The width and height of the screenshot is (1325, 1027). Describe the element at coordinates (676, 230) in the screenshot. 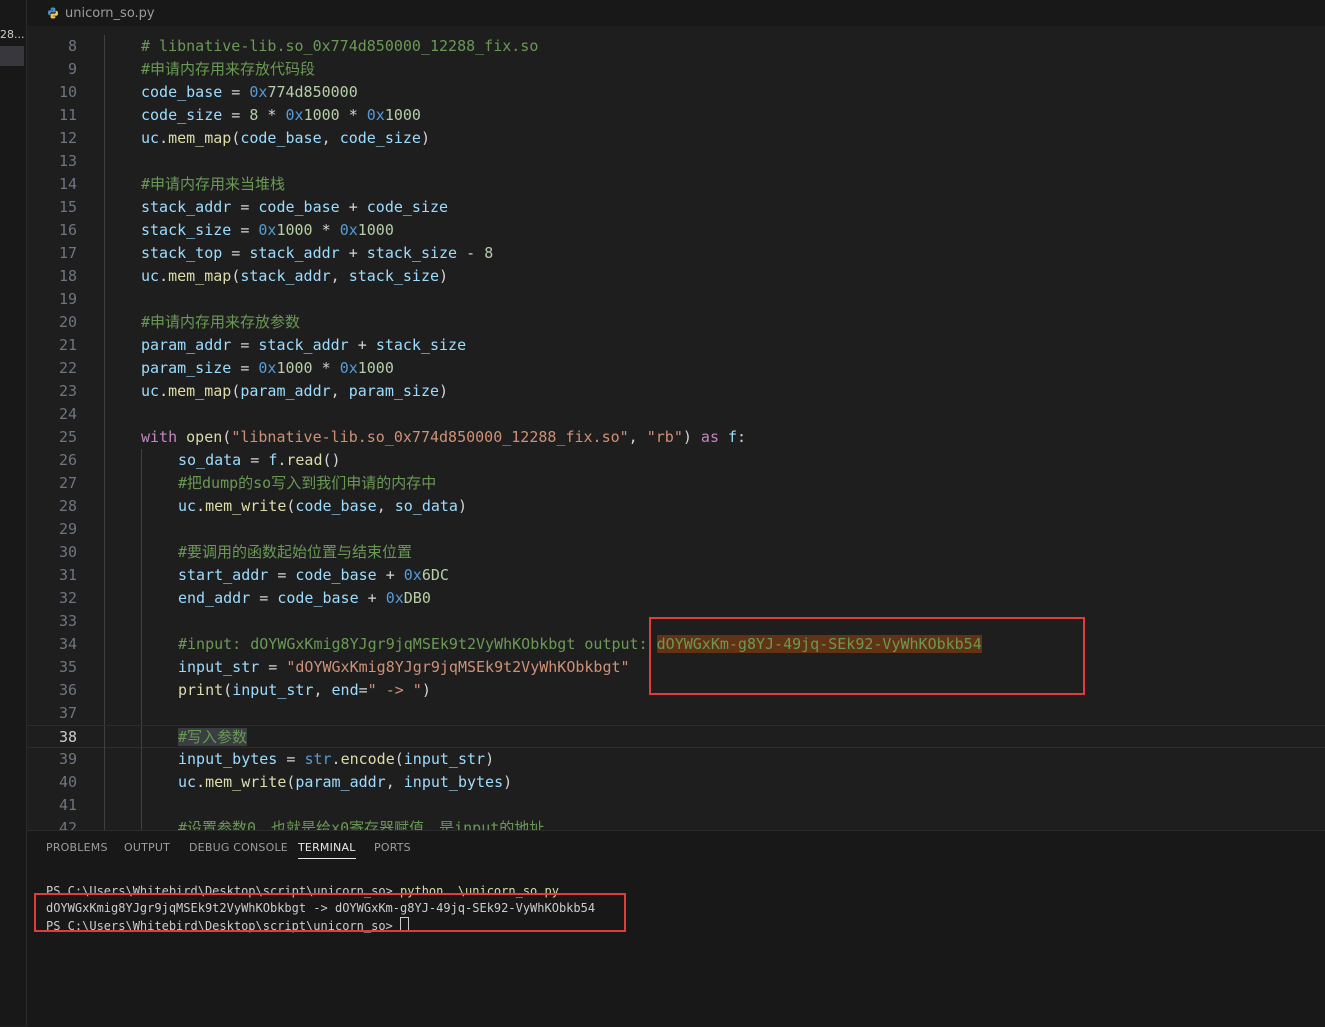

I see `code-line: 16 stack_size = 0x1000 * 0x1000` at that location.